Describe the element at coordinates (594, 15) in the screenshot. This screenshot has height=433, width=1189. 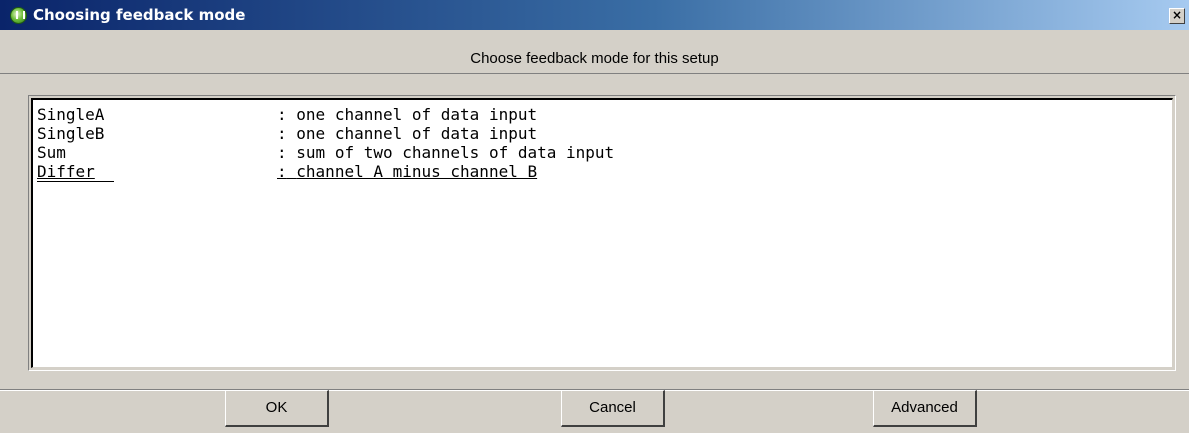
I see `title-bar: Choosing feedback mode ×` at that location.